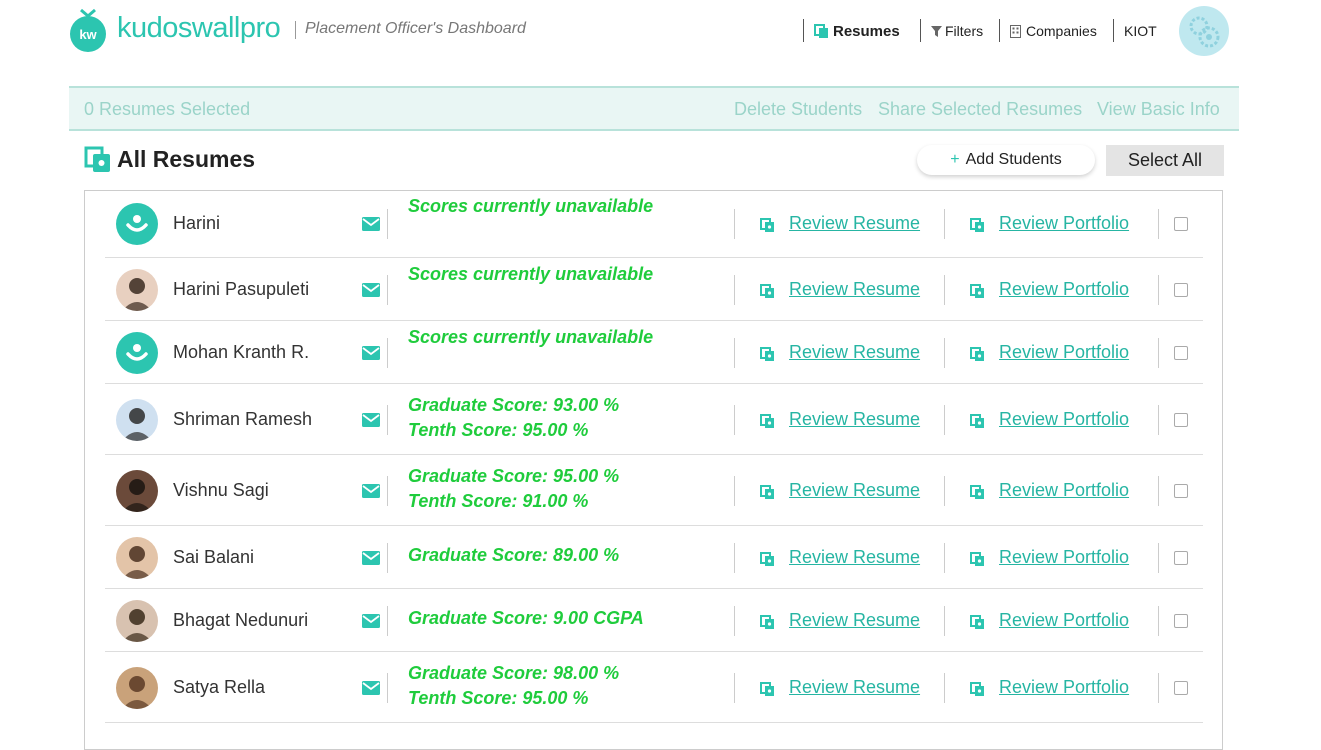  Describe the element at coordinates (199, 28) in the screenshot. I see `brand-name: kudoswallpro` at that location.